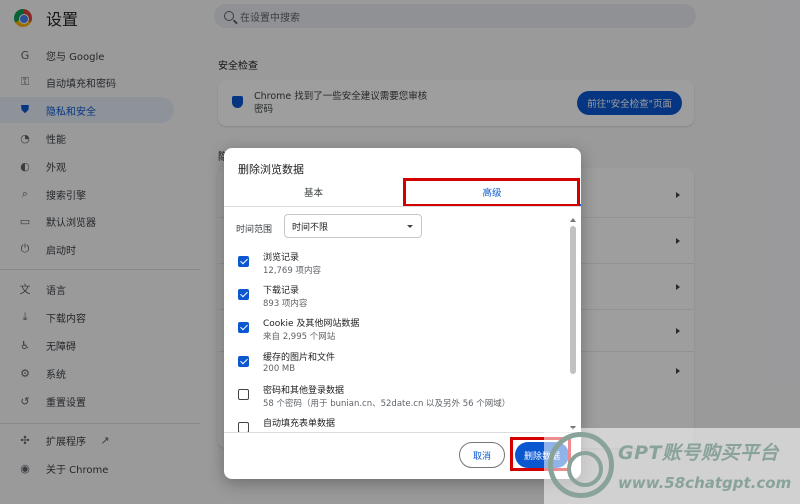 This screenshot has width=800, height=504. Describe the element at coordinates (353, 226) in the screenshot. I see `time-range-select: 时间不限` at that location.